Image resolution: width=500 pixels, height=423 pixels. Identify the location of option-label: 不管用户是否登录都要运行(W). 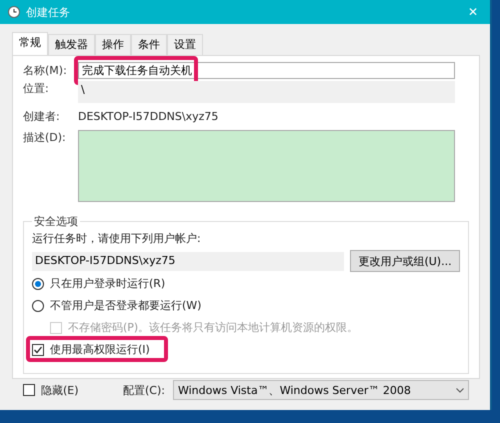
(126, 305).